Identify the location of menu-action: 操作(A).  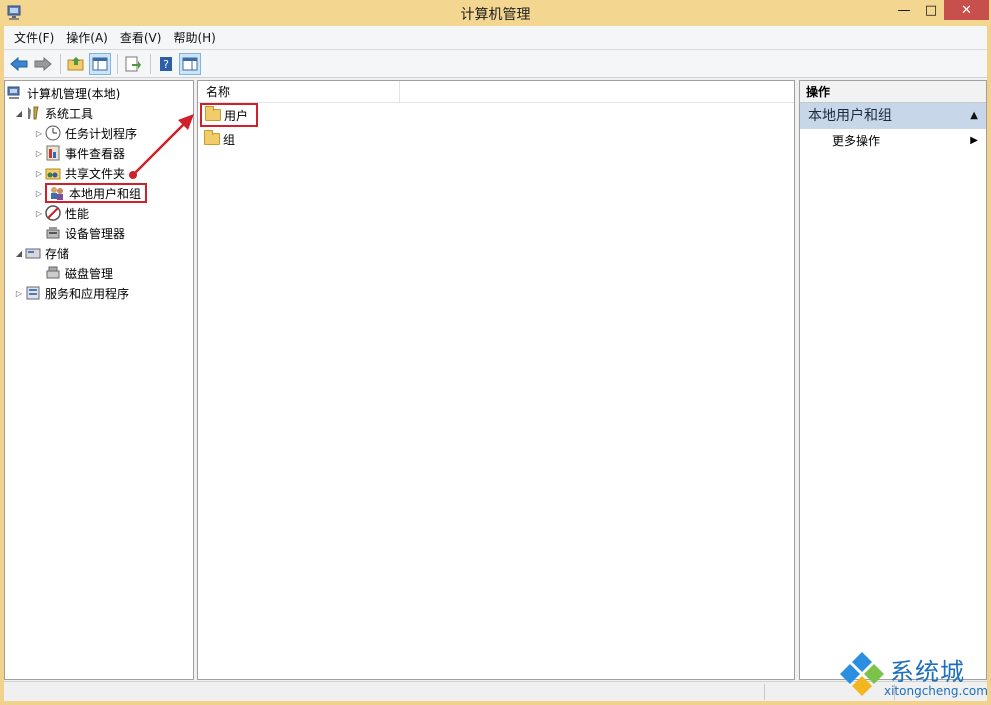
(87, 37).